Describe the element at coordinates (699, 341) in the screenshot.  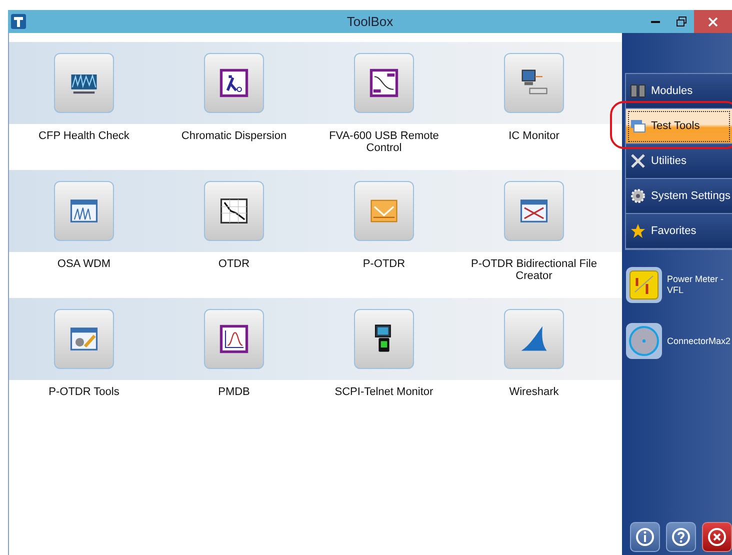
I see `quick-launch-label: ConnectorMax2` at that location.